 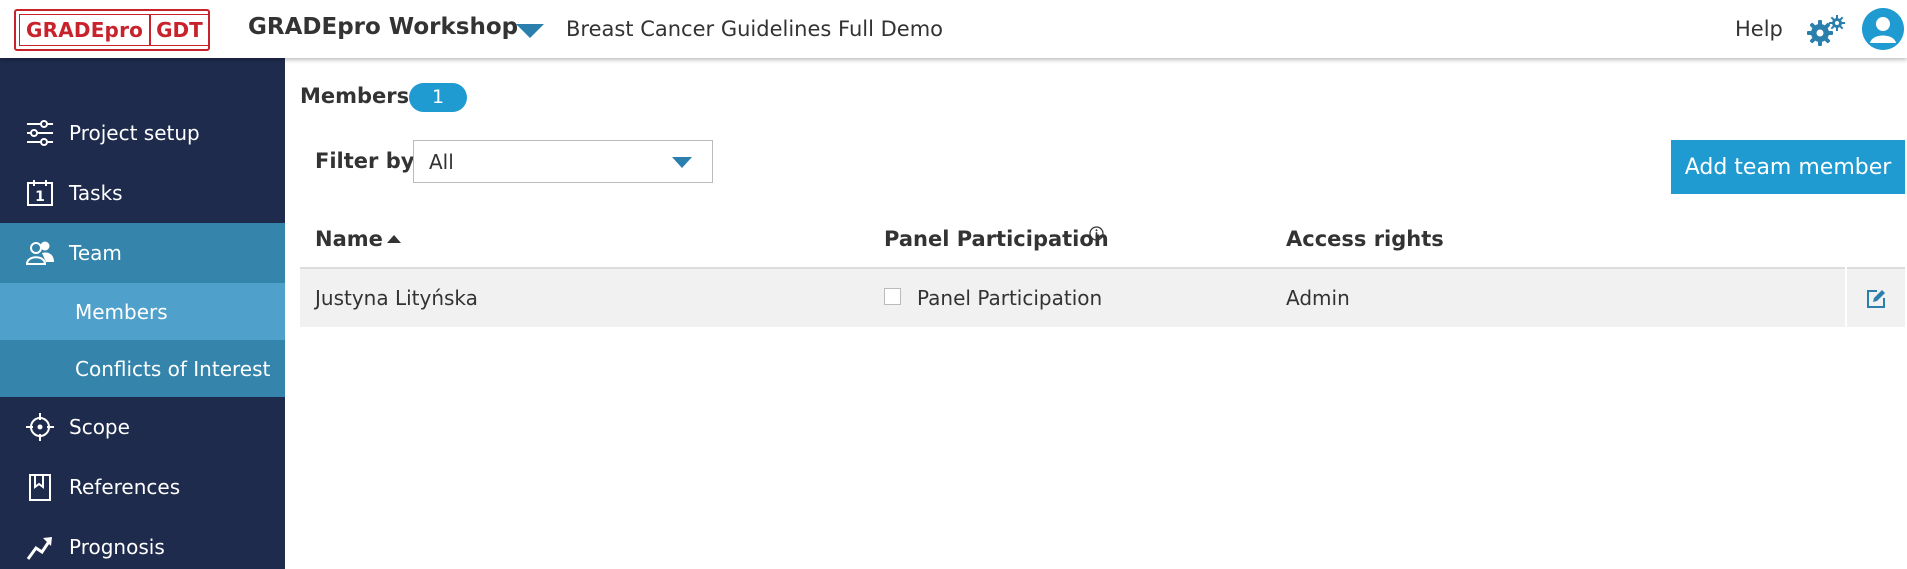 I want to click on trend-up-icon, so click(x=39, y=548).